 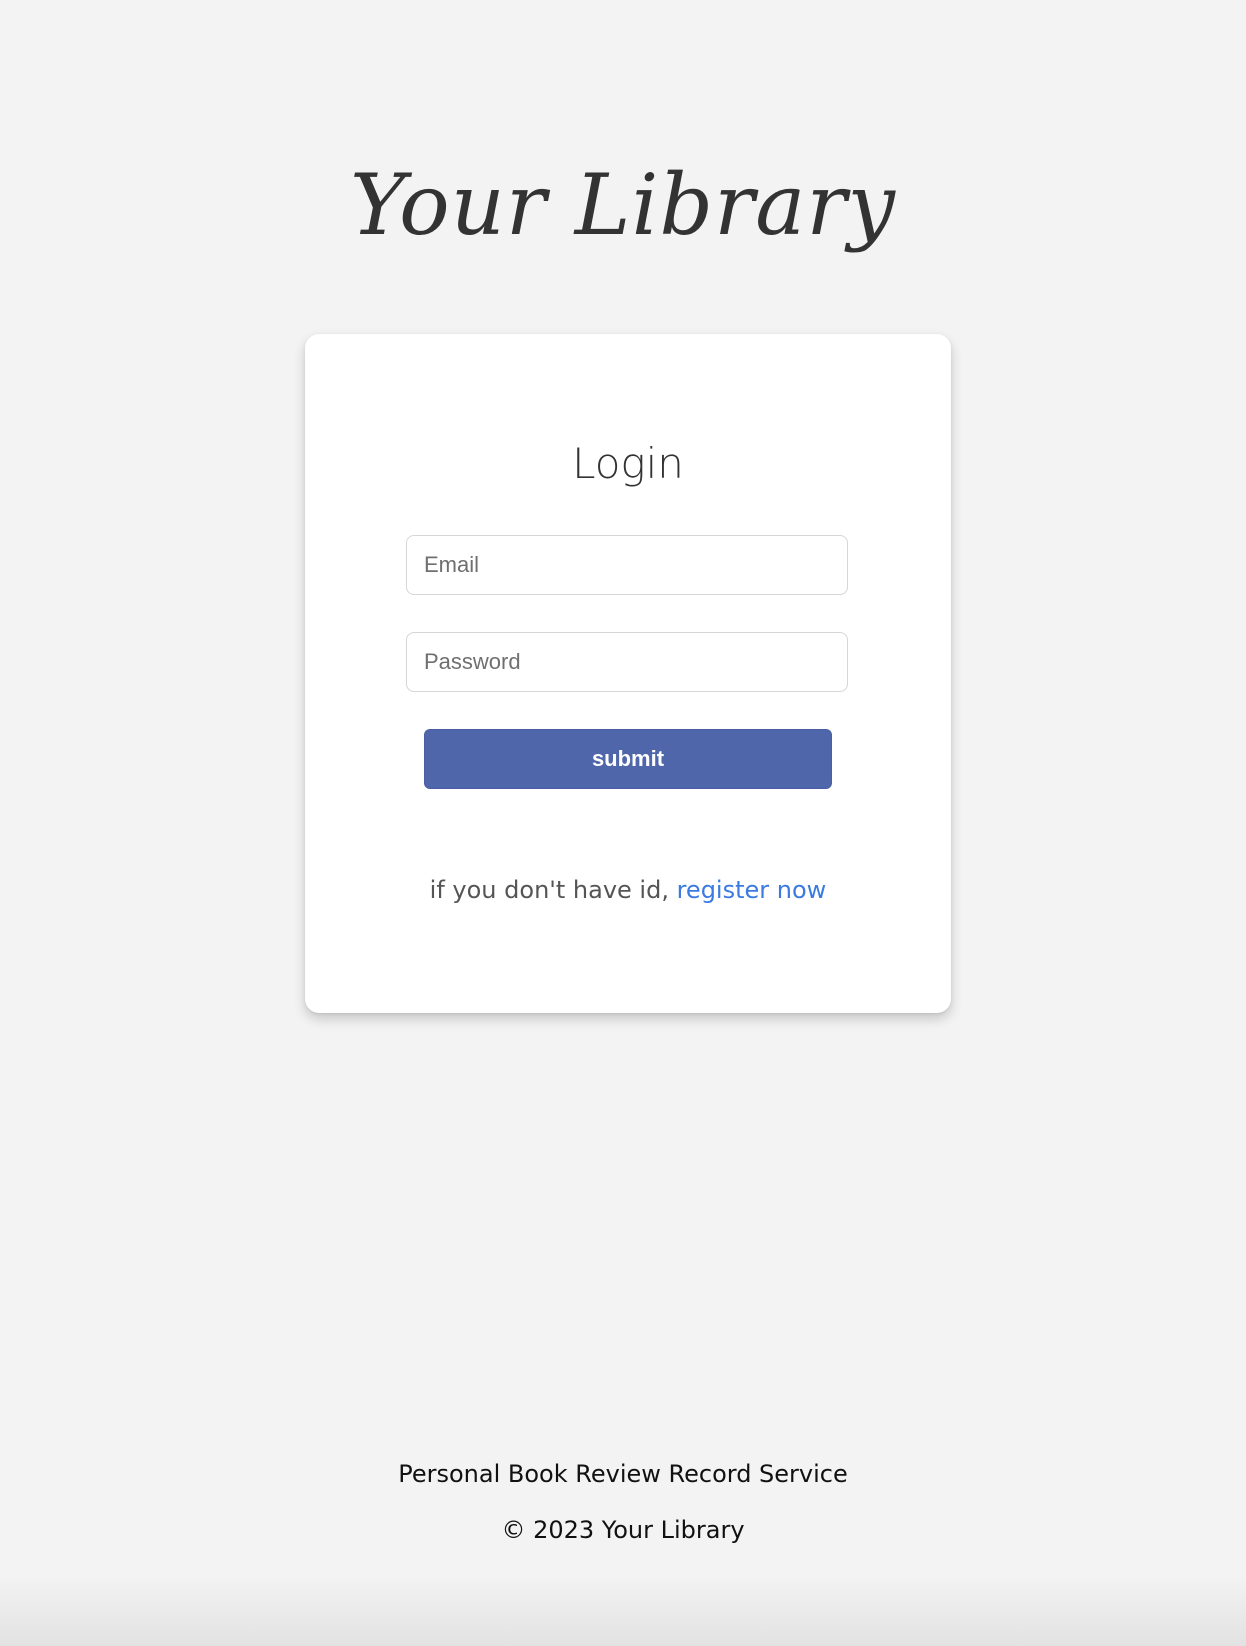 I want to click on password-field, so click(x=627, y=662).